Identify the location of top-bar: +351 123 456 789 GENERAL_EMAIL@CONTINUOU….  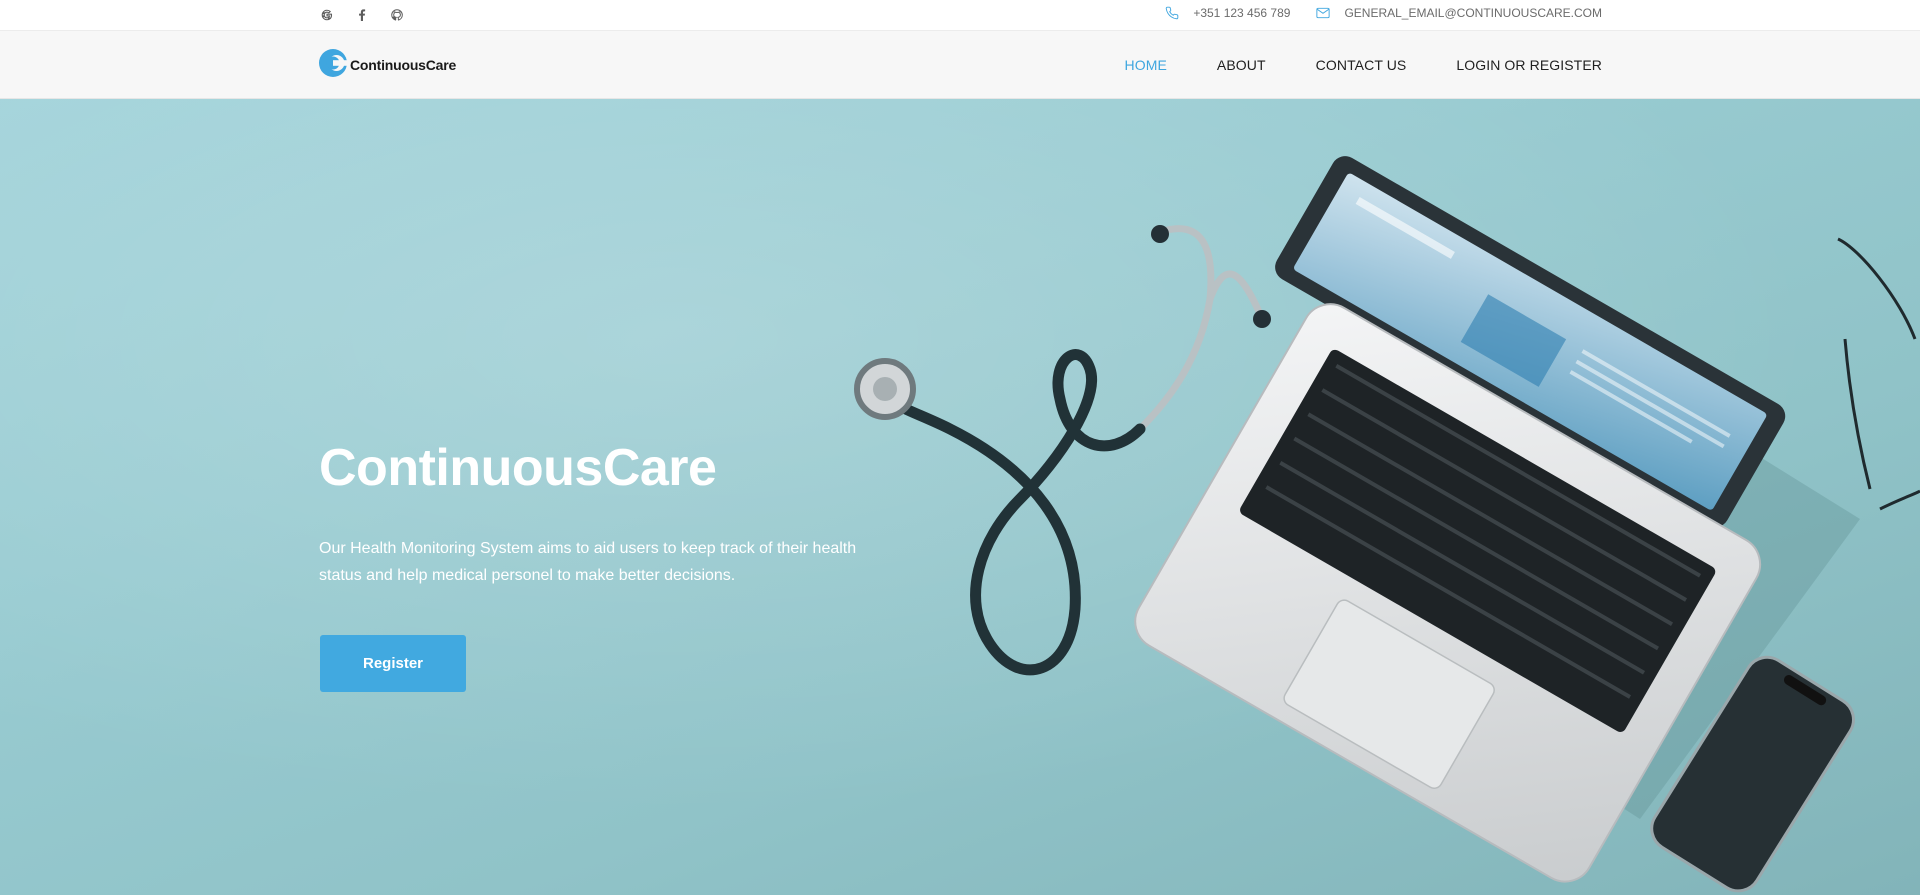
(960, 15).